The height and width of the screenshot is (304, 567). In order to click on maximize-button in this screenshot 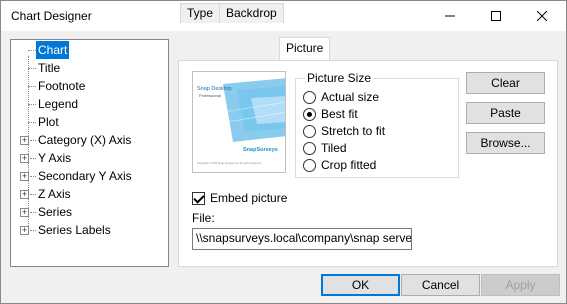, I will do `click(496, 16)`.